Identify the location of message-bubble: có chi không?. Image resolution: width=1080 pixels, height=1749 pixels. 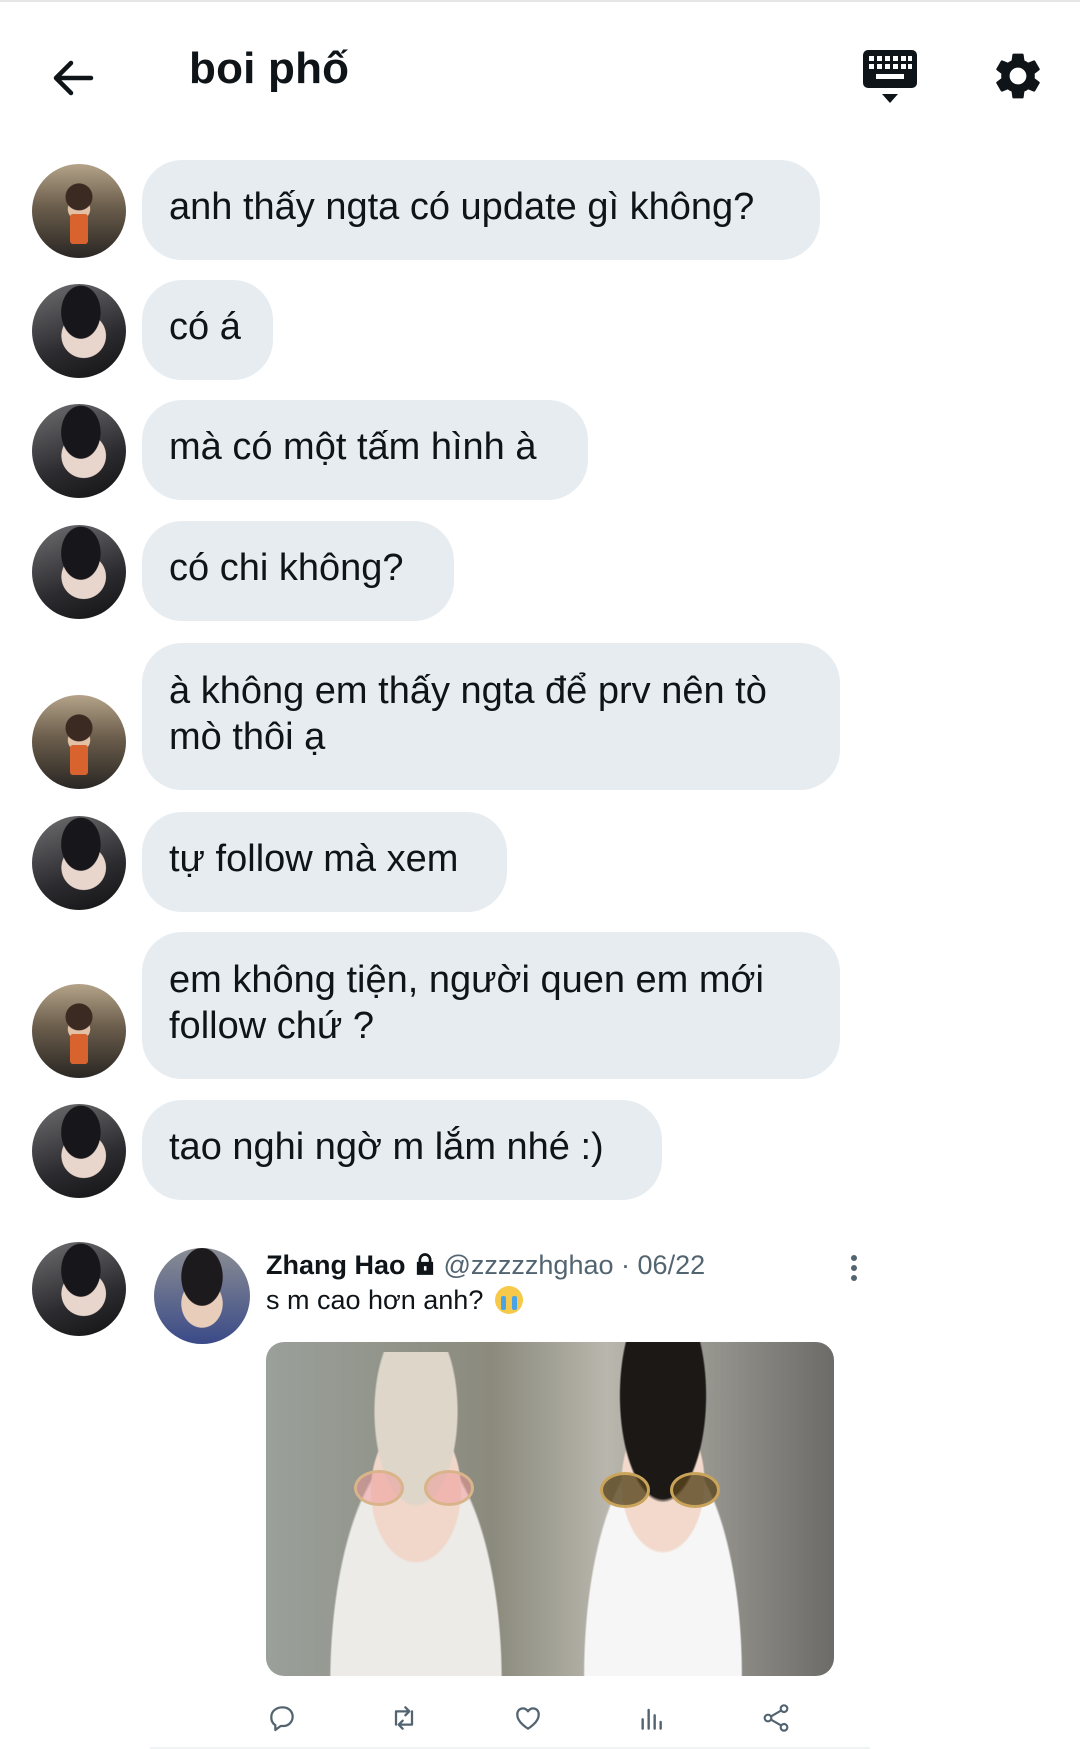
(298, 571).